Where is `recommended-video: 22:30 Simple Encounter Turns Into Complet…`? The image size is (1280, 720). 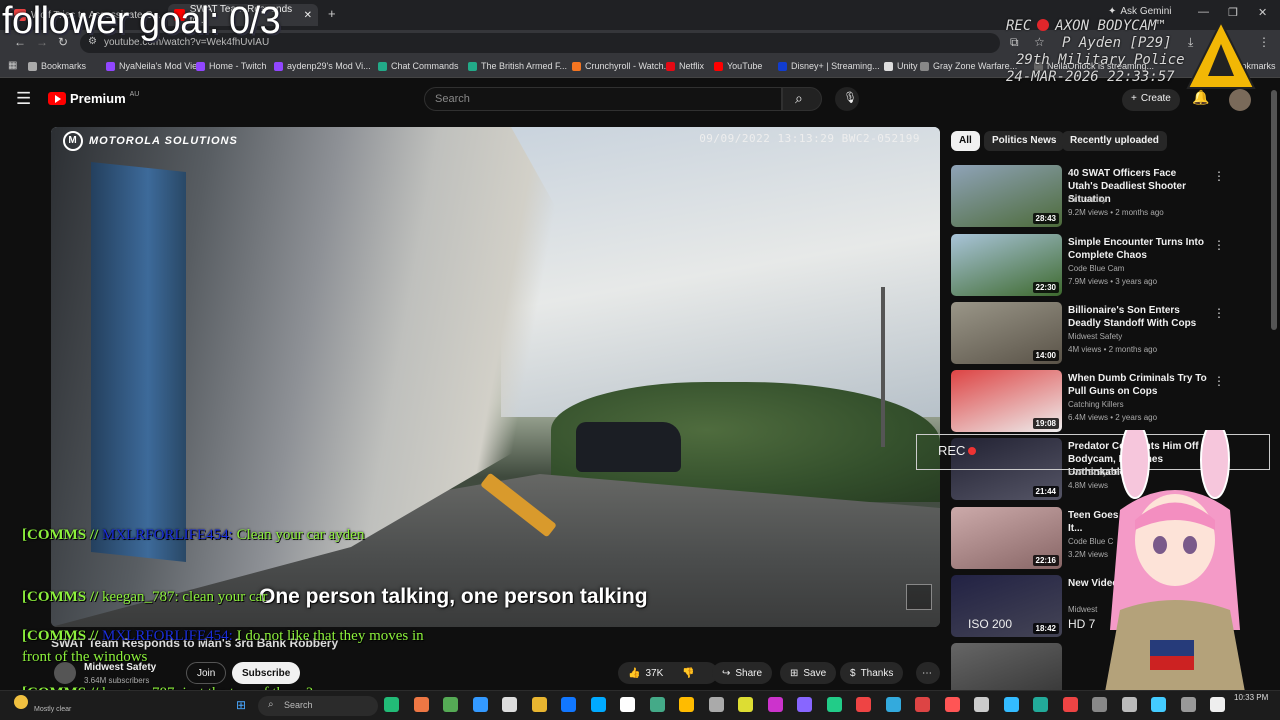
recommended-video: 22:30 Simple Encounter Turns Into Complet… is located at coordinates (1088, 266).